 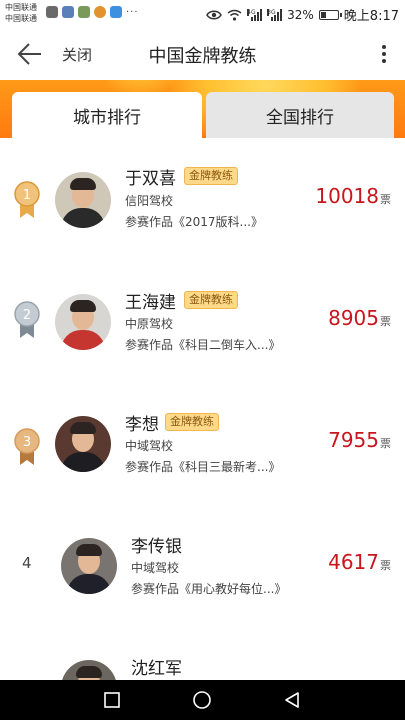 I want to click on battery-icon, so click(x=330, y=14).